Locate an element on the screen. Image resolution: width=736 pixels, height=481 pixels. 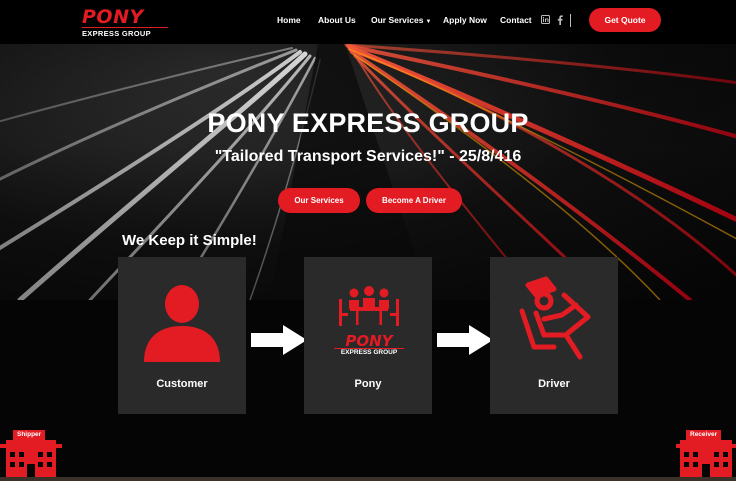
header-divider is located at coordinates (570, 20).